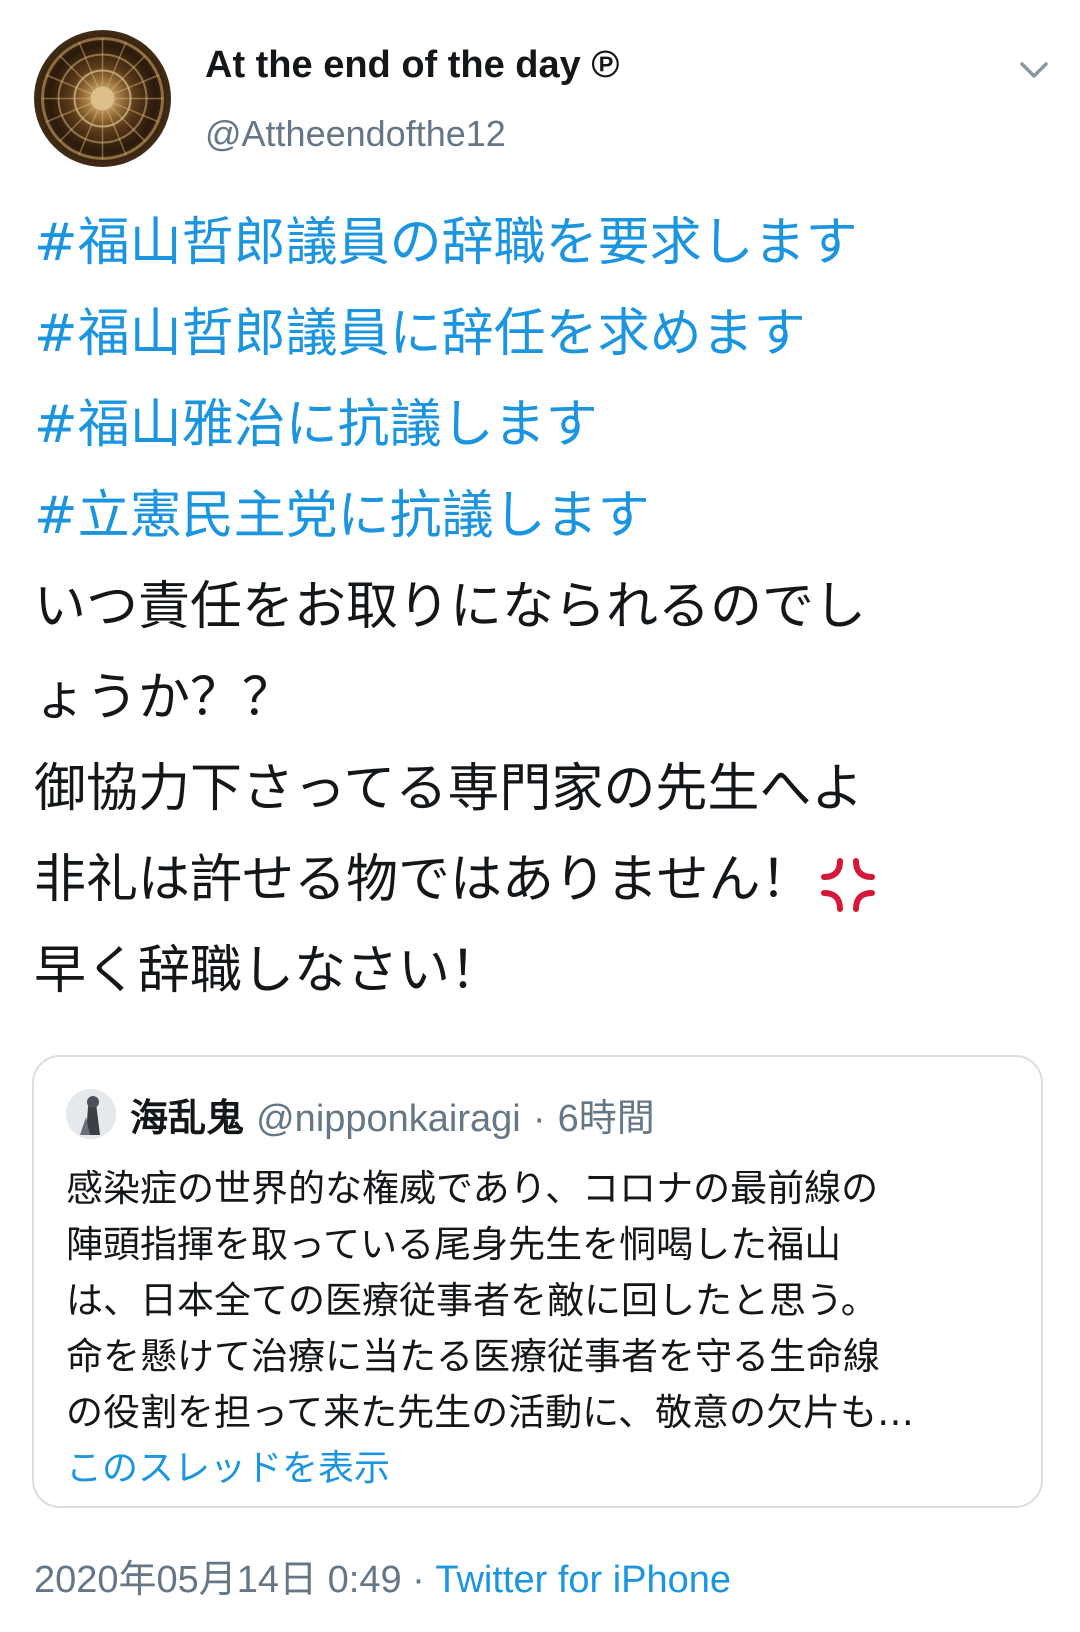 The height and width of the screenshot is (1632, 1080). I want to click on tweet-line: いつ責任をお取りになられるのでし, so click(450, 607).